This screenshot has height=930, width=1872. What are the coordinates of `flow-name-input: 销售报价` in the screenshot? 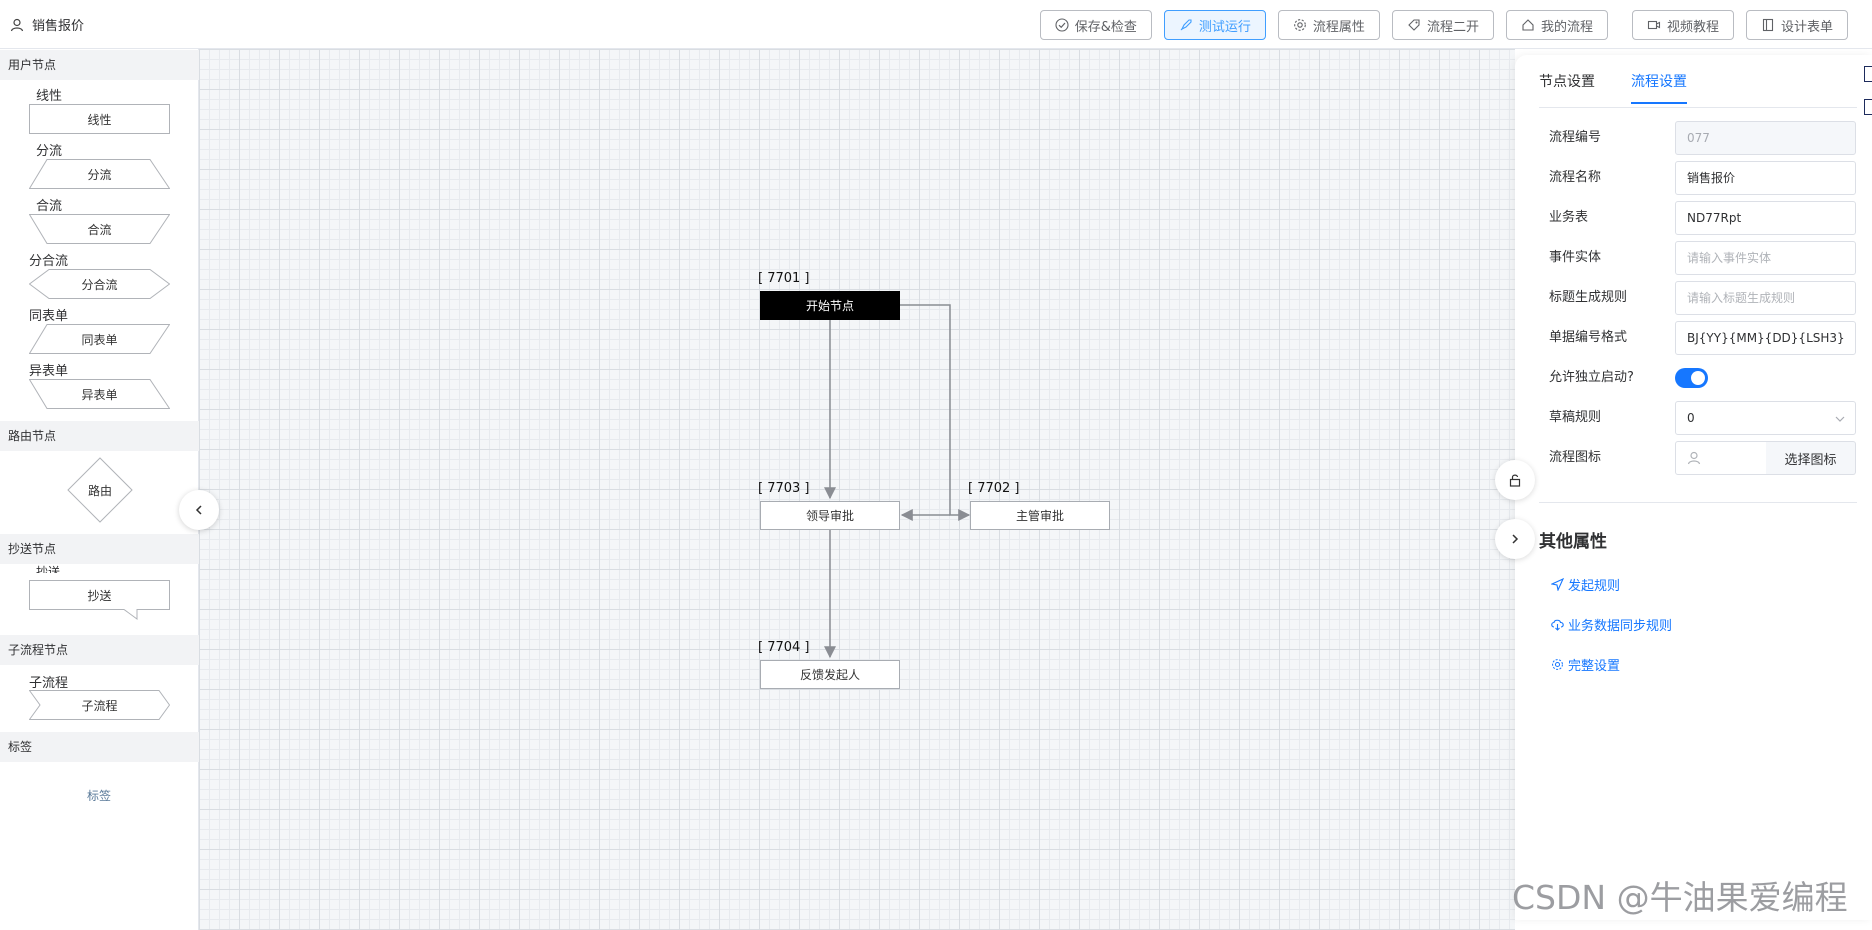 It's located at (1765, 178).